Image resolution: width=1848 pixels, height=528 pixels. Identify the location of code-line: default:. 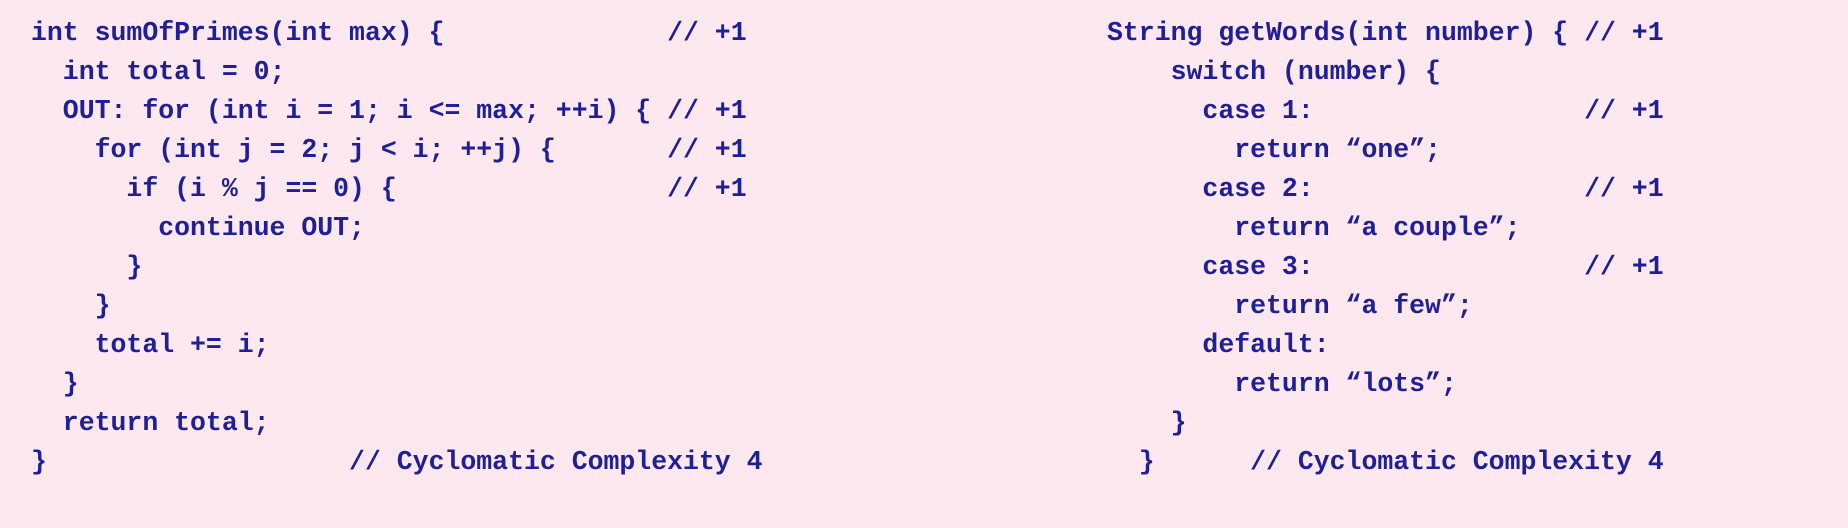
(1218, 345).